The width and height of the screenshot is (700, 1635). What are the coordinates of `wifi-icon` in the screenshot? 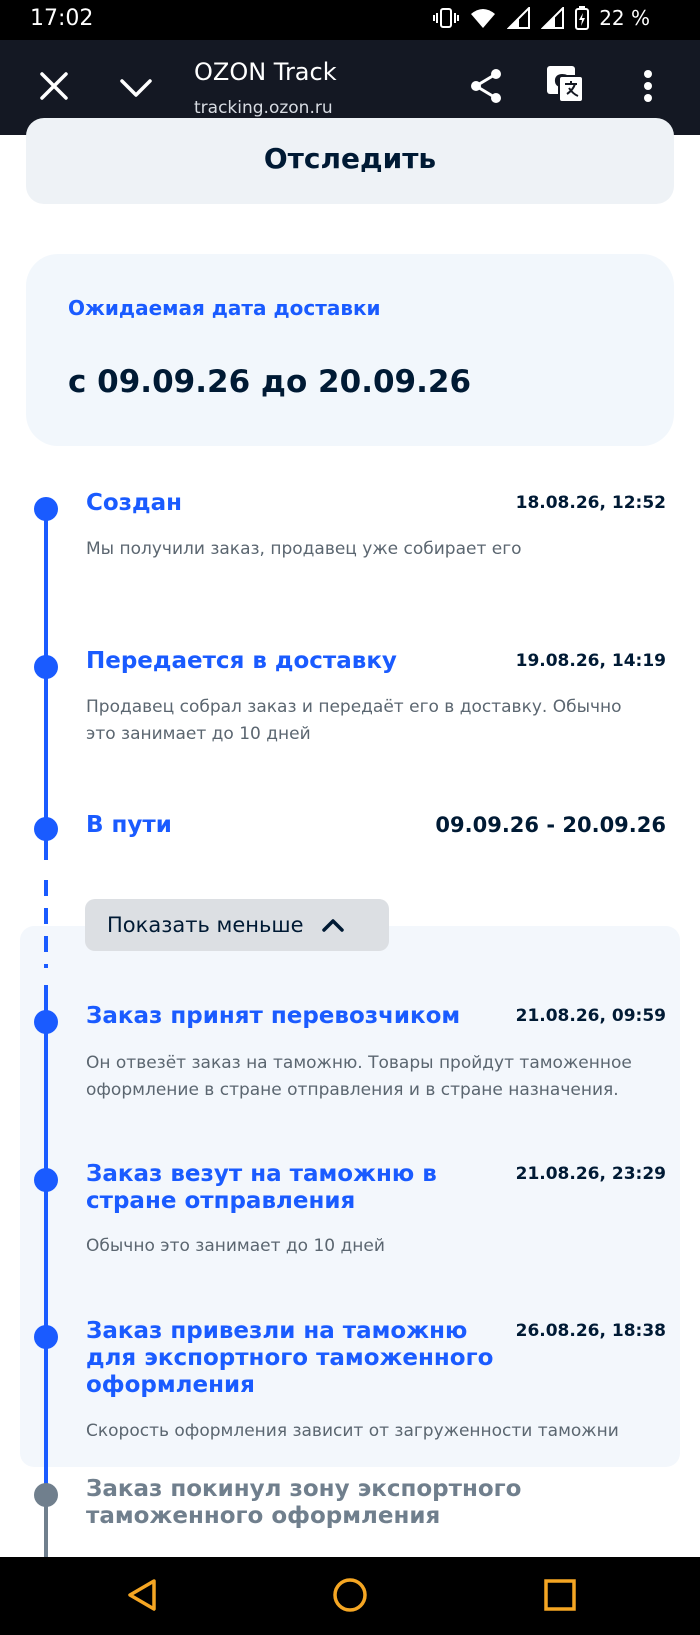 It's located at (483, 18).